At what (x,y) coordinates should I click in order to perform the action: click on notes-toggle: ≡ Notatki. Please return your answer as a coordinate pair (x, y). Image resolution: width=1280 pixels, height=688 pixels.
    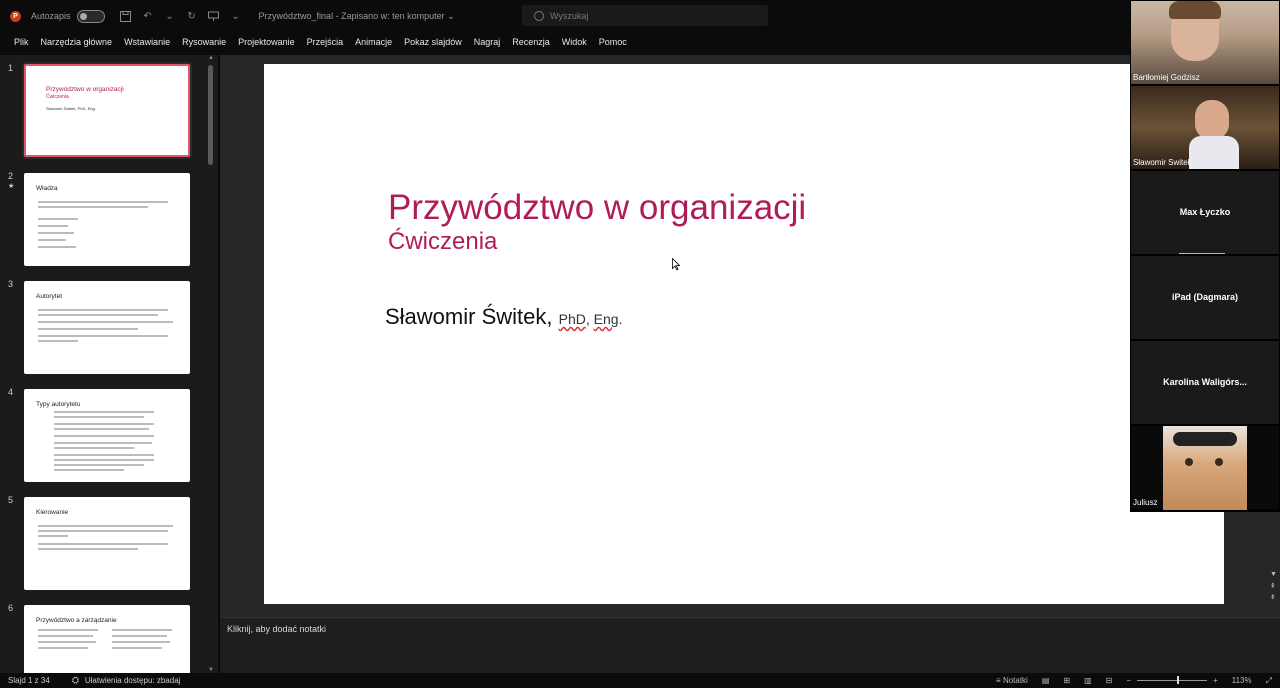
    Looking at the image, I should click on (1012, 680).